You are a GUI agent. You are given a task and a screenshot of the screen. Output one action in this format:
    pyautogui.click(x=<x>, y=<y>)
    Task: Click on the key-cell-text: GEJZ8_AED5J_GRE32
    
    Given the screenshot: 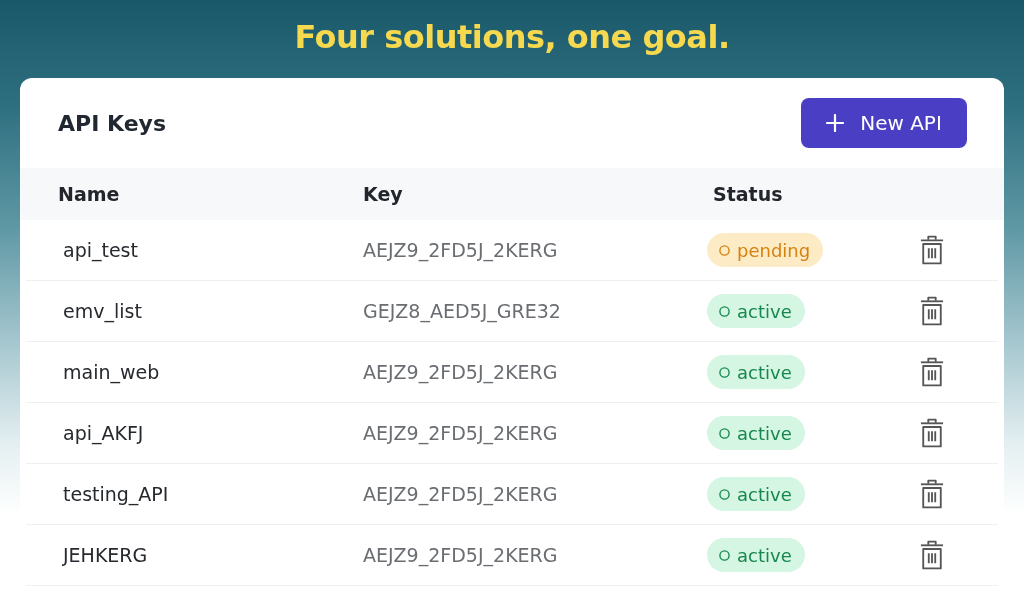 What is the action you would take?
    pyautogui.click(x=462, y=311)
    